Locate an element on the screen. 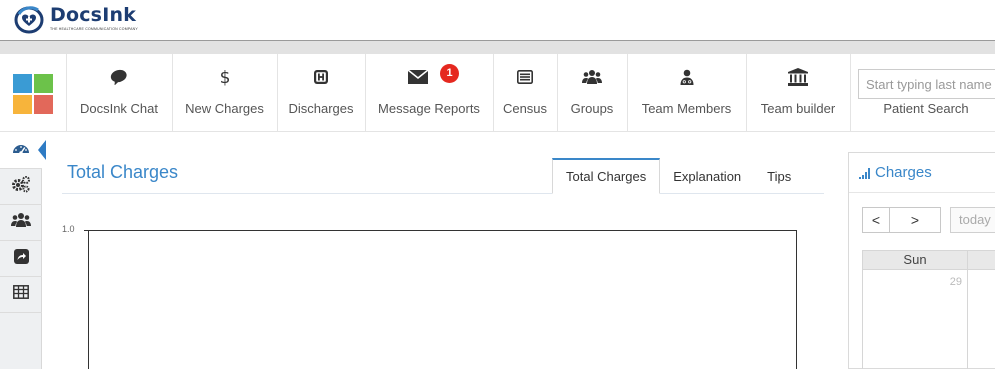 The width and height of the screenshot is (995, 369). patient-search-label: Patient Search is located at coordinates (926, 108).